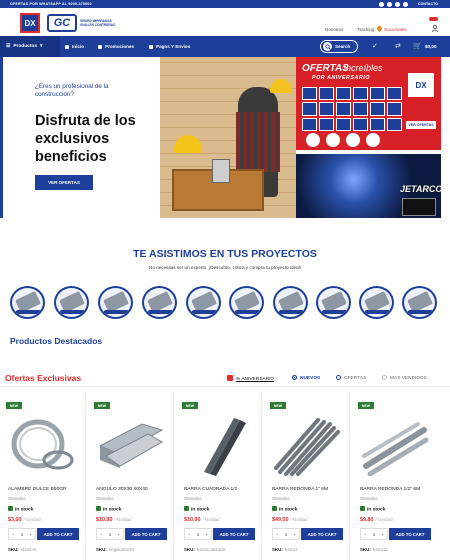  I want to click on product-name: ANGULO 30X30 40X40, so click(135, 489).